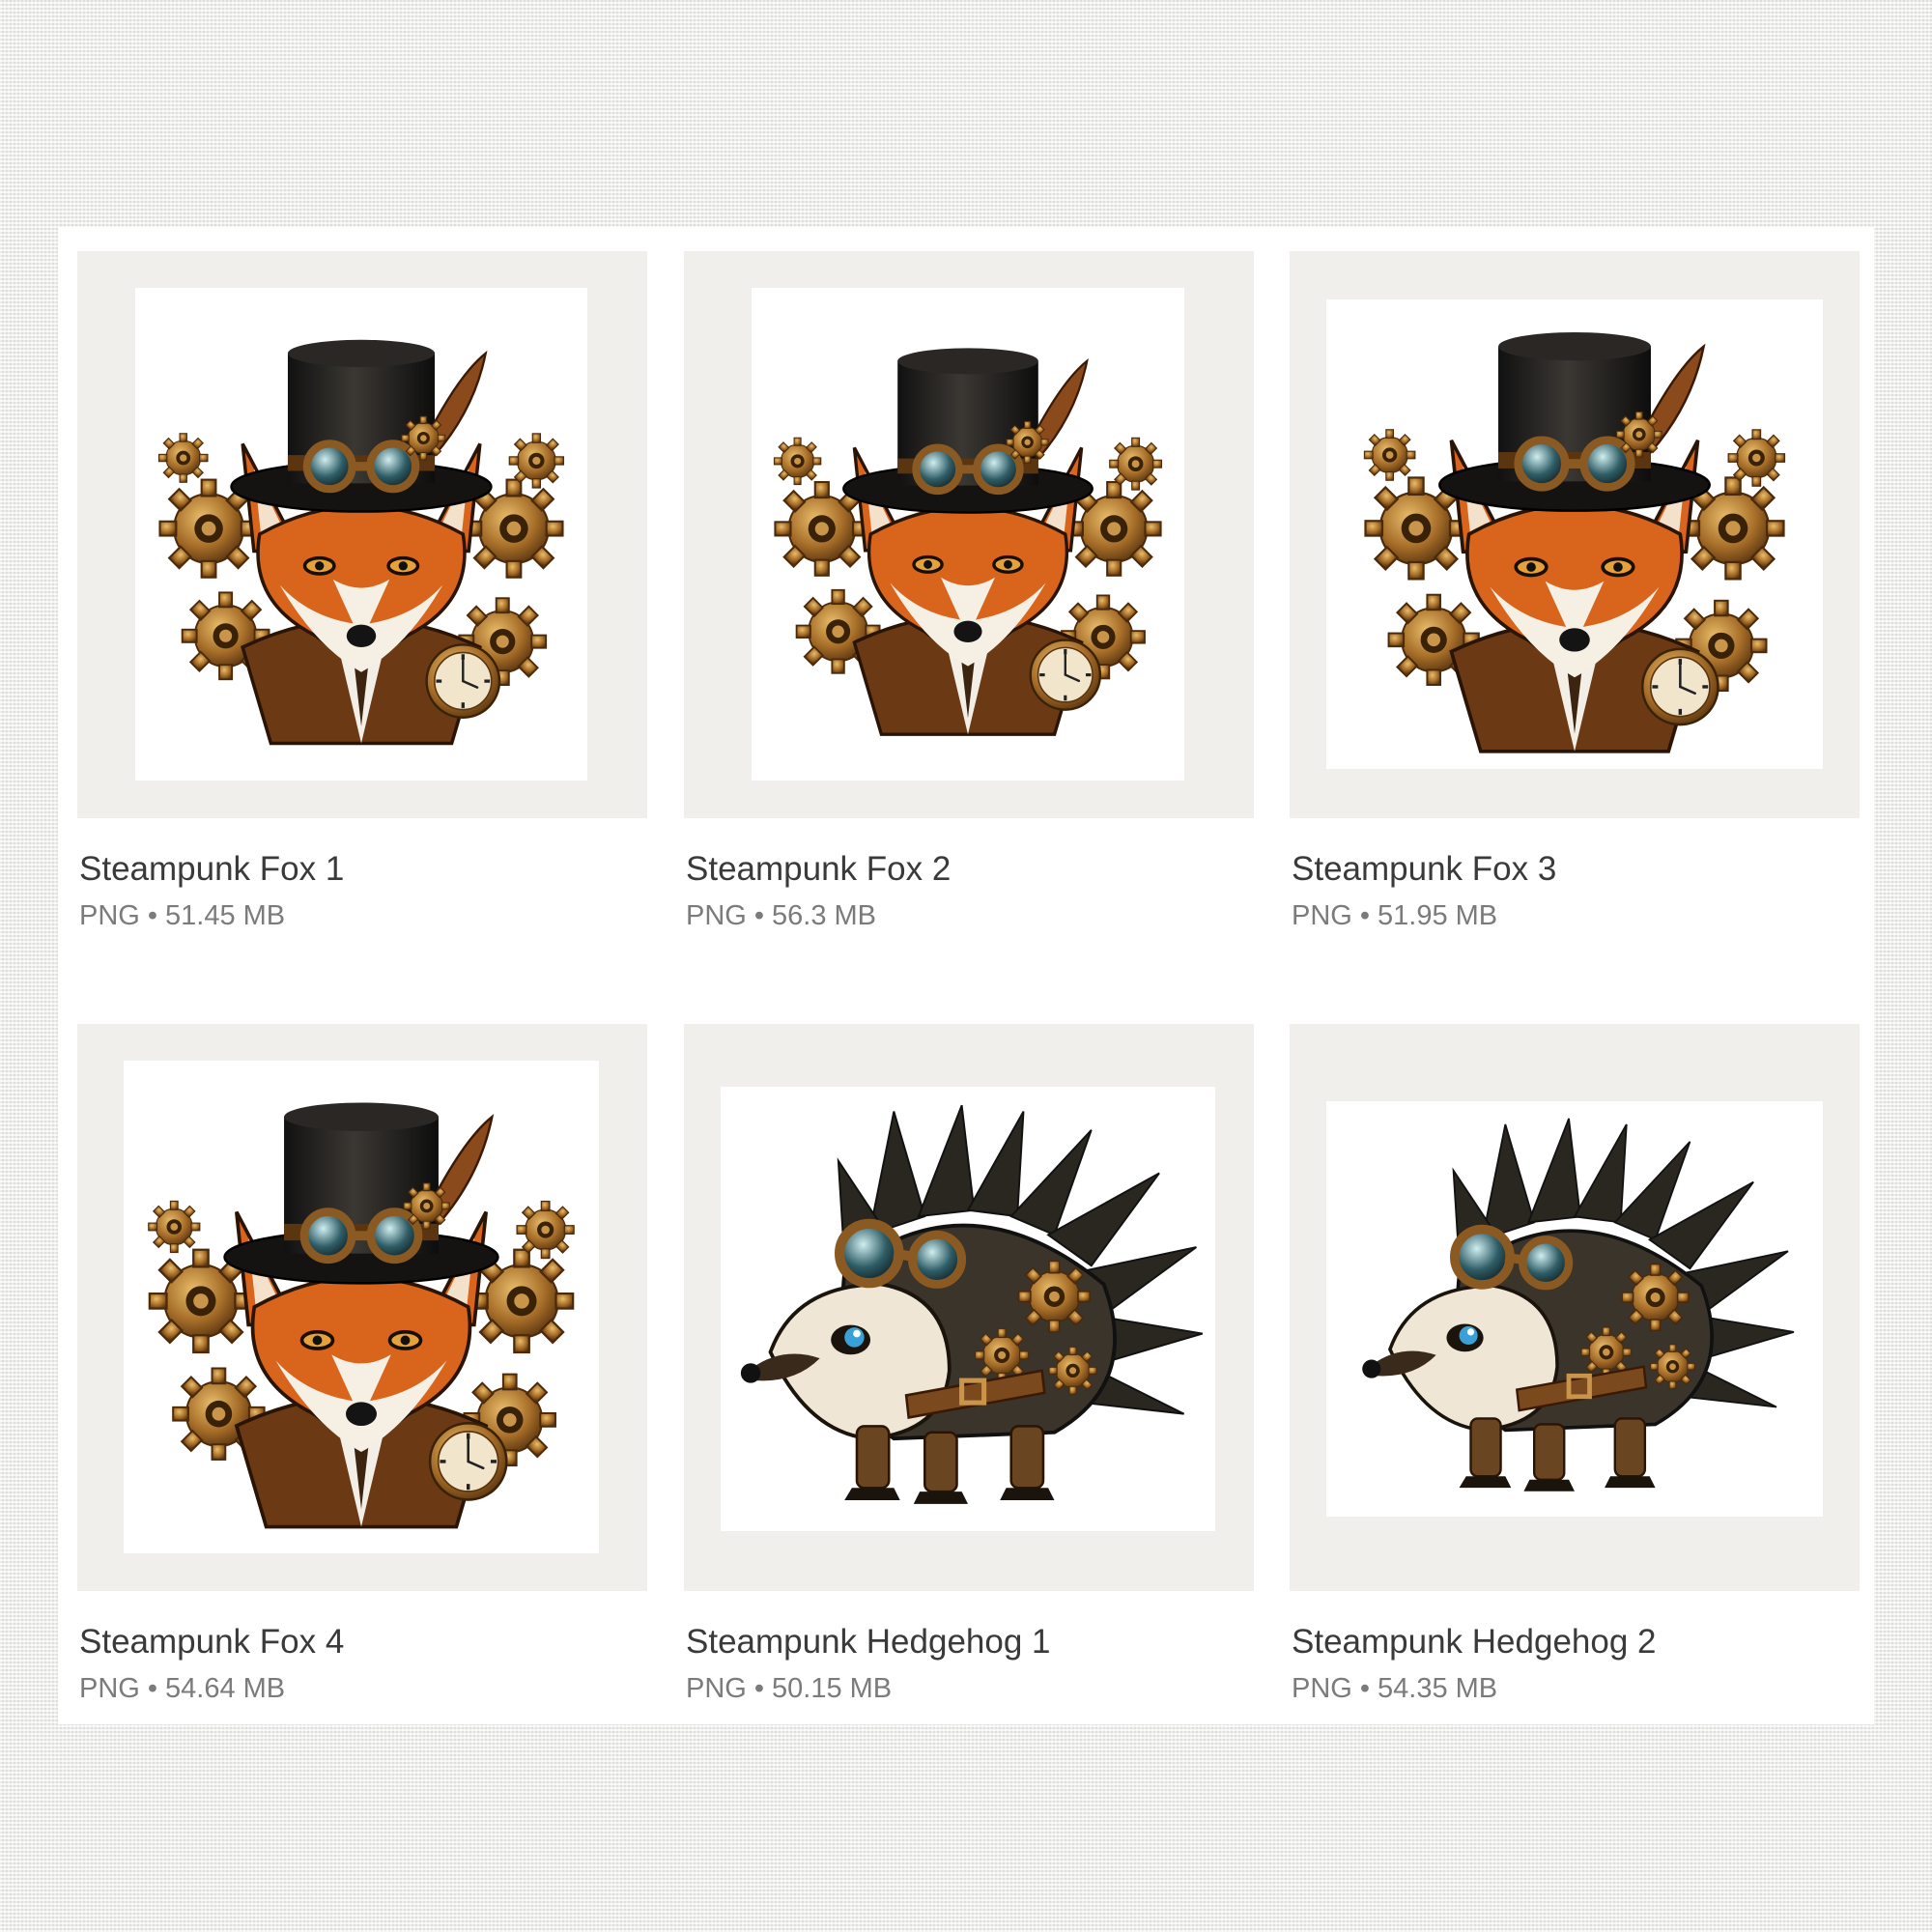 The height and width of the screenshot is (1932, 1932). I want to click on product-meta: PNG • 54.64 MB, so click(182, 1689).